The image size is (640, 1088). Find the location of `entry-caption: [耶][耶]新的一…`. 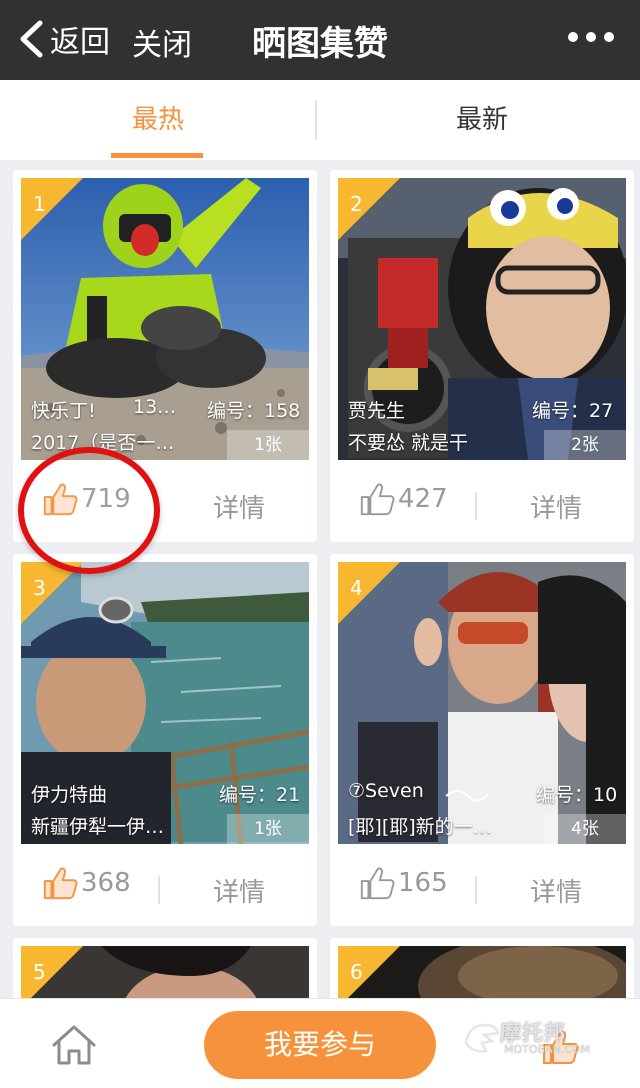

entry-caption: [耶][耶]新的一… is located at coordinates (420, 827).